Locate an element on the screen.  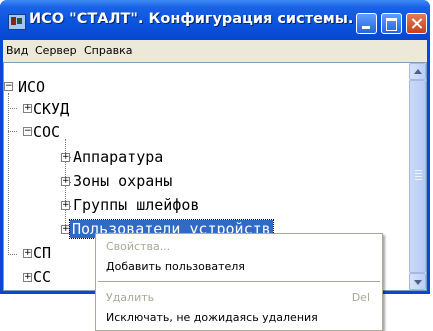
tree-node-equipment: Аппаратура is located at coordinates (118, 157).